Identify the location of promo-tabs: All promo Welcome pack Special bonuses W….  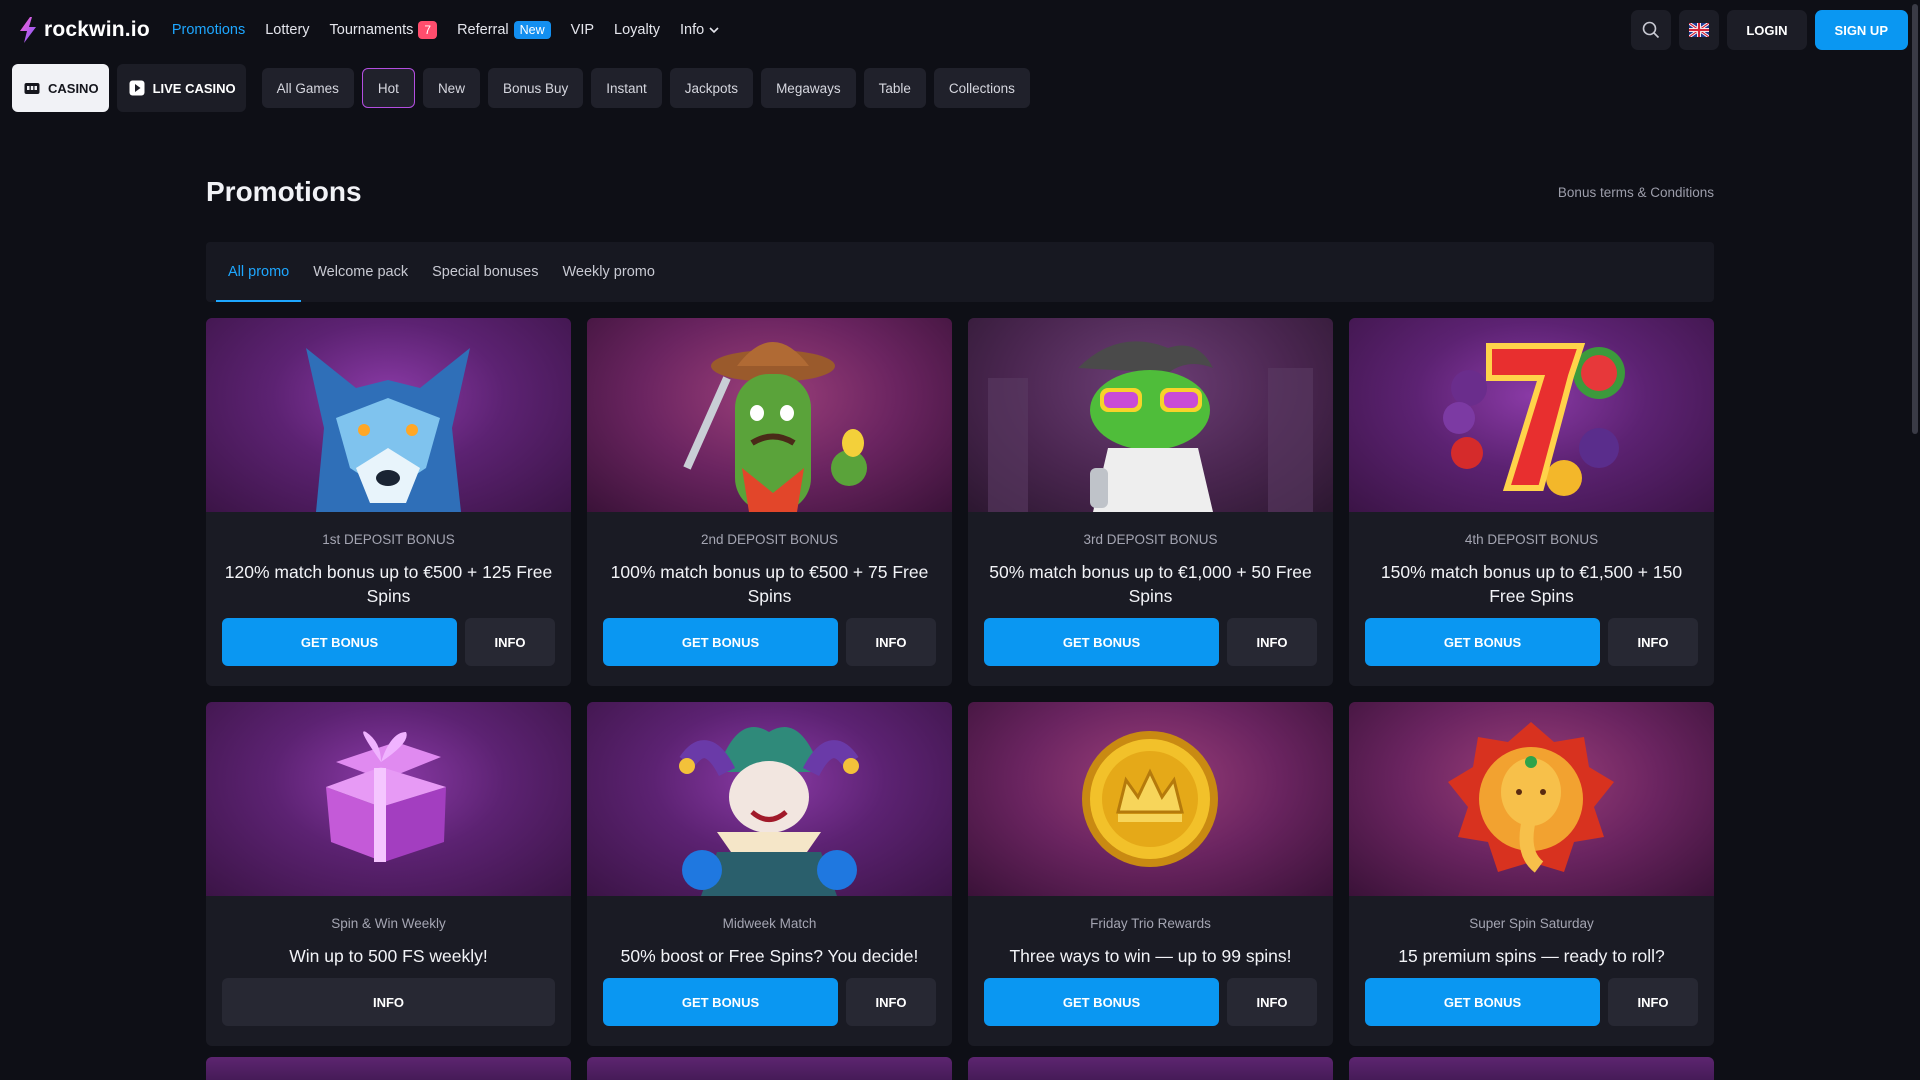
(960, 272).